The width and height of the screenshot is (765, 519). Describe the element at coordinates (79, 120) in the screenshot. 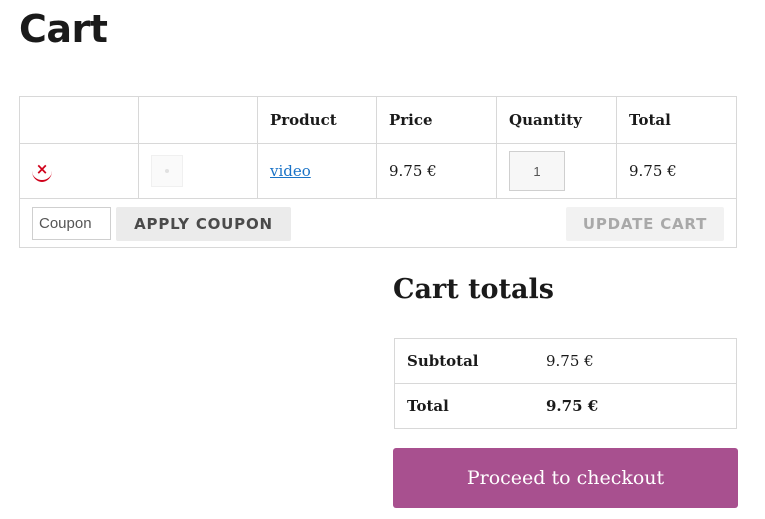

I see `col-header-remove` at that location.